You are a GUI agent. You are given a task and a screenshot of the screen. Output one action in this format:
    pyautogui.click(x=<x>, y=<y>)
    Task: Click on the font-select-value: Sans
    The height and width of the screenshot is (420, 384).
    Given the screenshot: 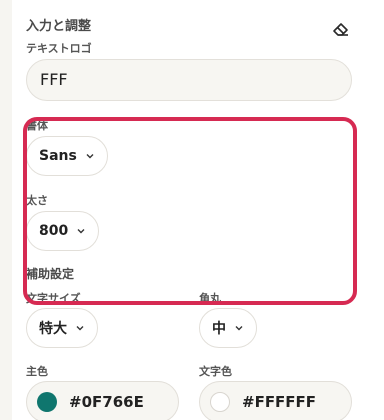 What is the action you would take?
    pyautogui.click(x=58, y=156)
    